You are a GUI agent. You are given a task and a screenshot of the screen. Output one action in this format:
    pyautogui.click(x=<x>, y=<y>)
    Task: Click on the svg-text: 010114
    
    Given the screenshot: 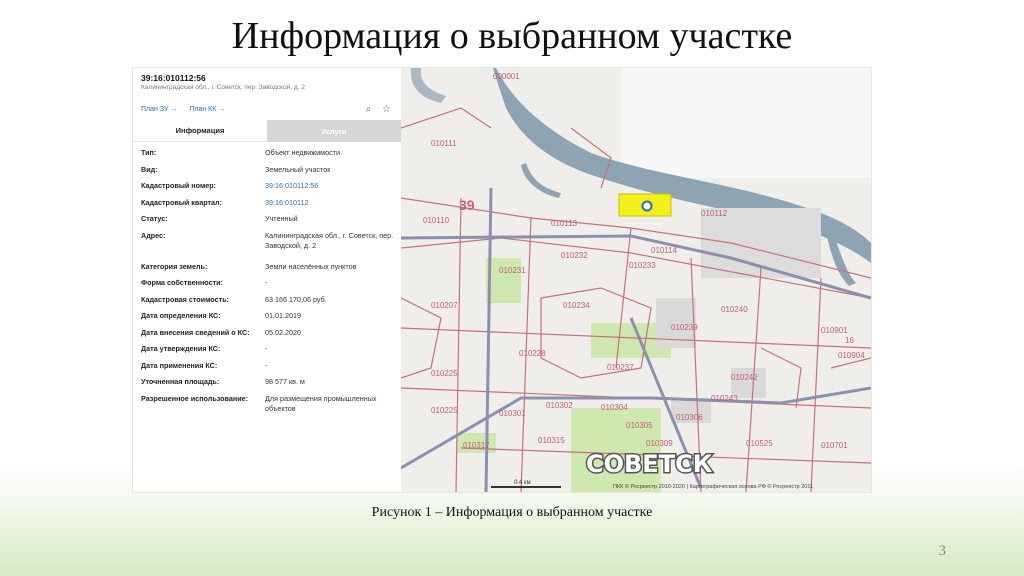 What is the action you would take?
    pyautogui.click(x=664, y=250)
    